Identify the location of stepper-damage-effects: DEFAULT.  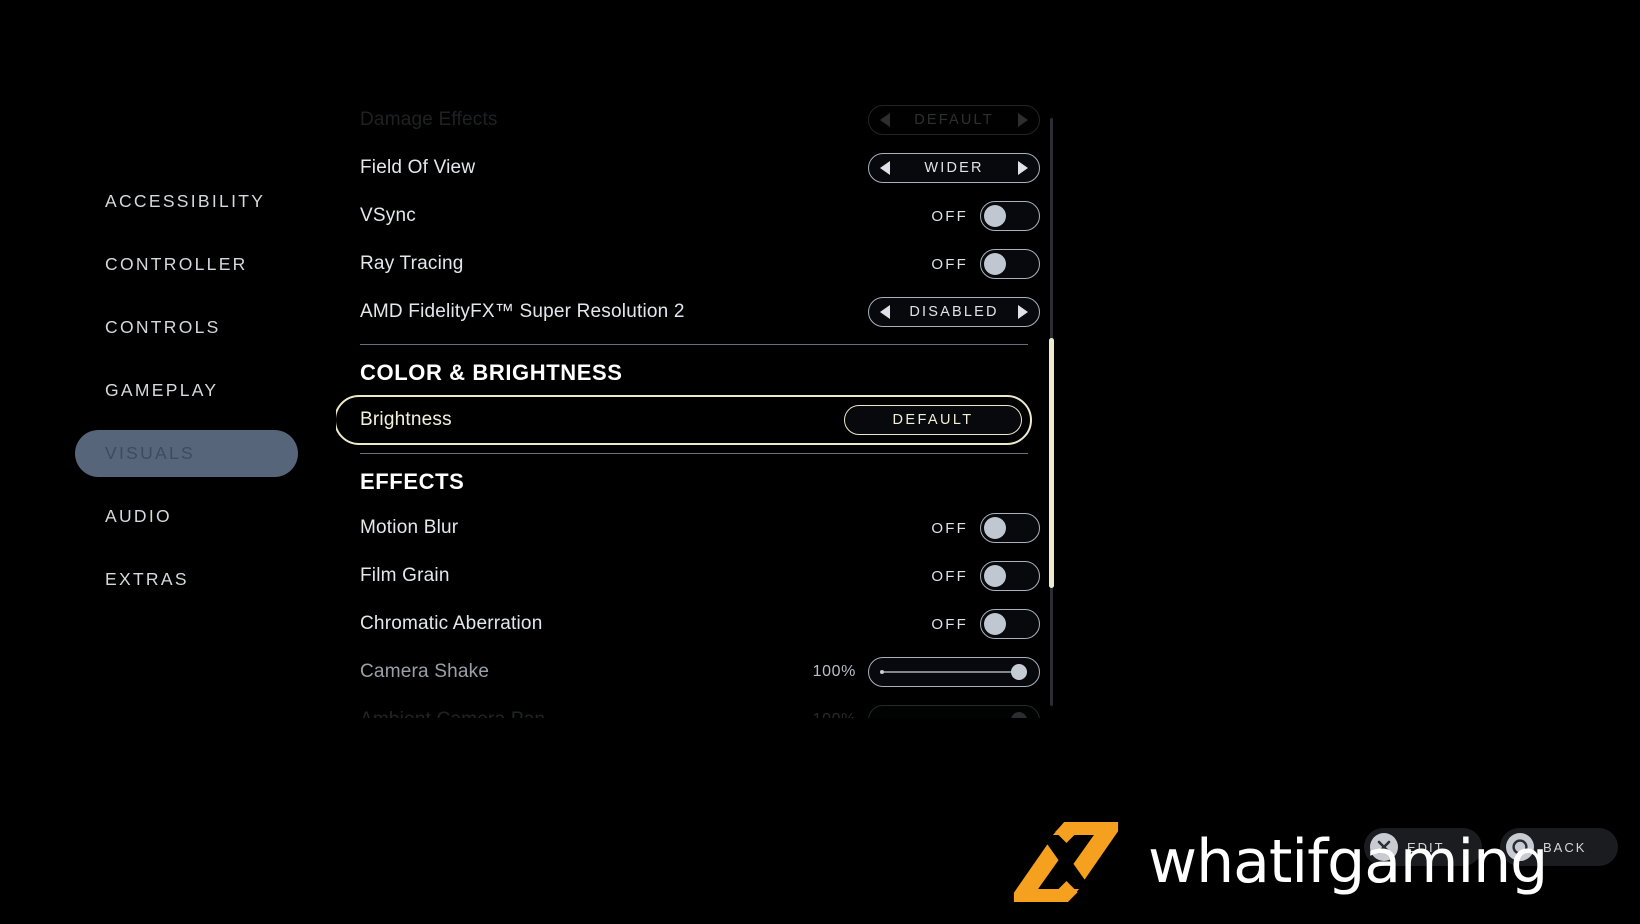
(954, 120).